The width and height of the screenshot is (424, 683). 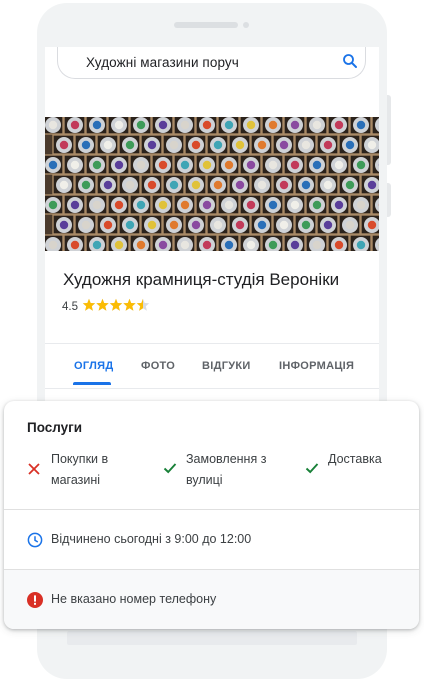 What do you see at coordinates (350, 61) in the screenshot?
I see `search-icon` at bounding box center [350, 61].